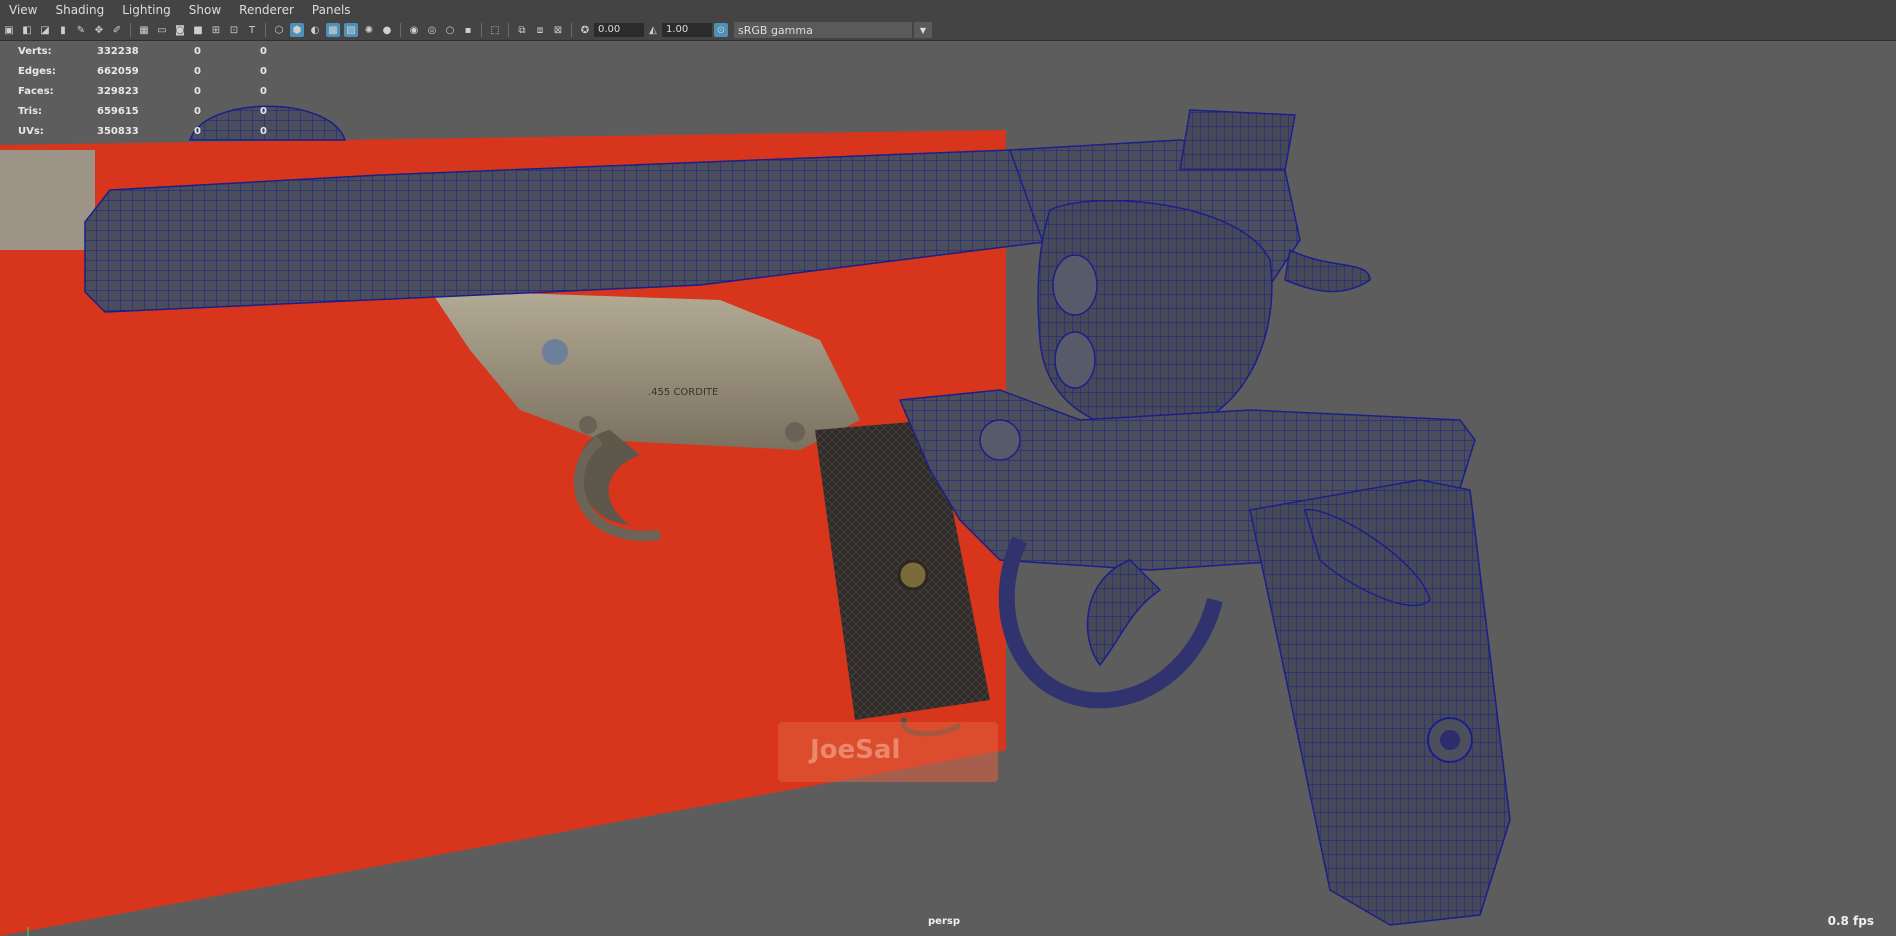 The image size is (1896, 936). What do you see at coordinates (1155, 316) in the screenshot?
I see `mesh-cylinder` at bounding box center [1155, 316].